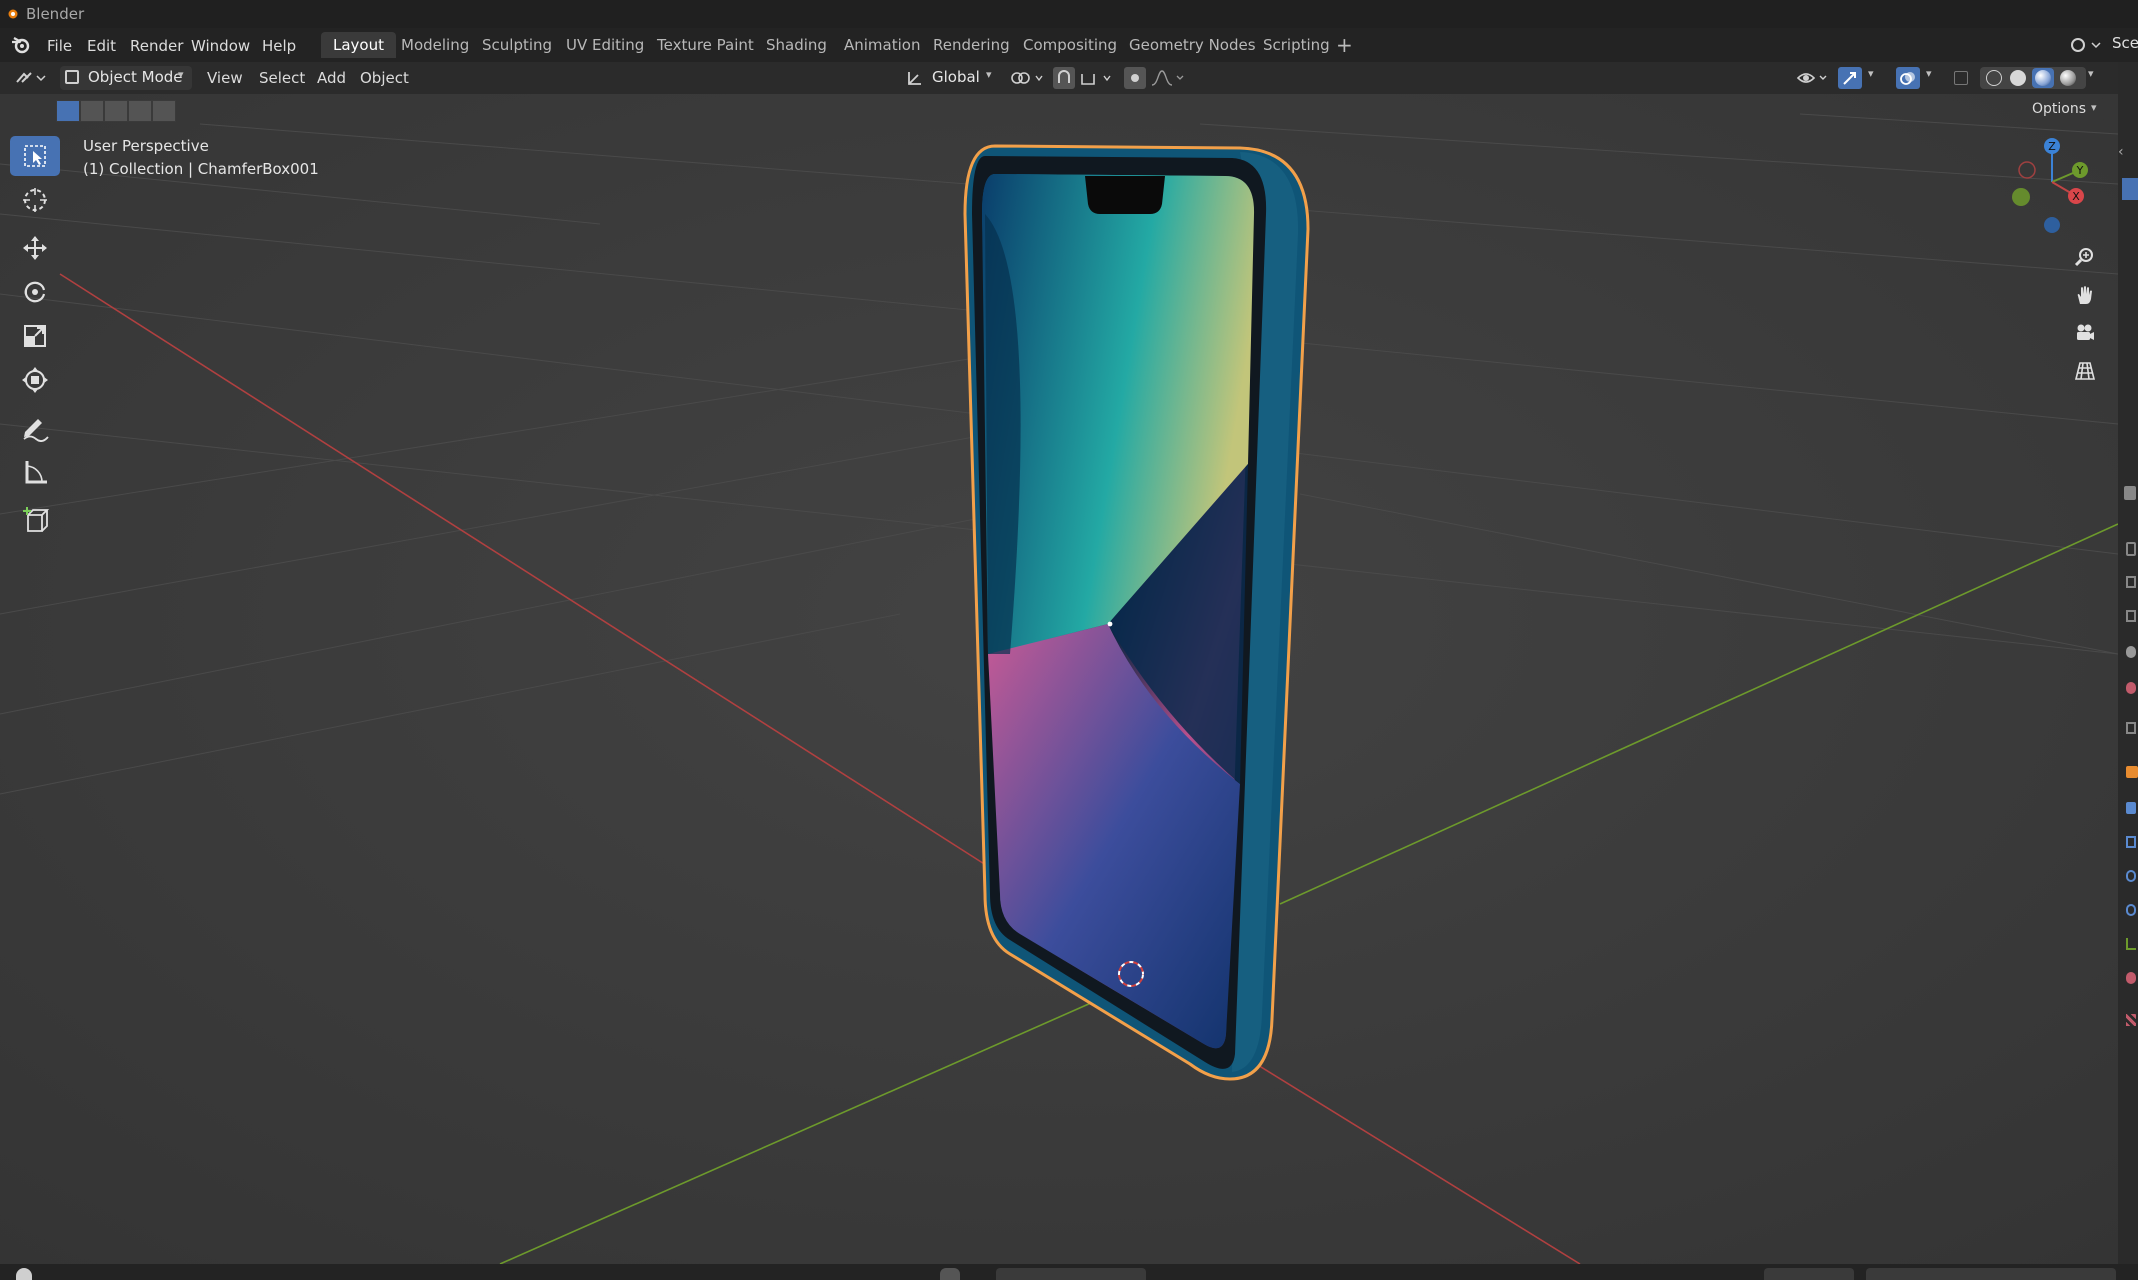  What do you see at coordinates (156, 46) in the screenshot?
I see `menu-render: Render` at bounding box center [156, 46].